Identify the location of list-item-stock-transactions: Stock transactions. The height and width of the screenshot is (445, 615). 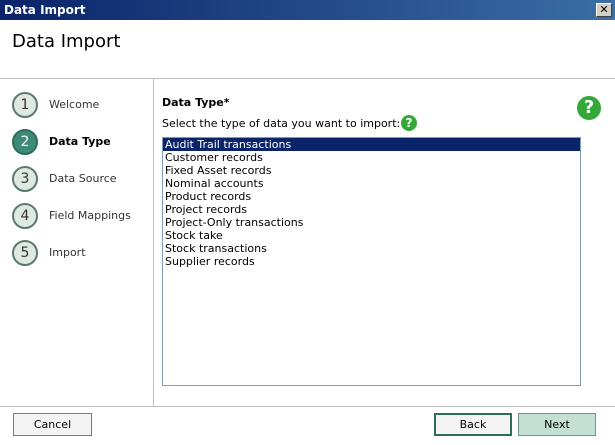
(371, 248).